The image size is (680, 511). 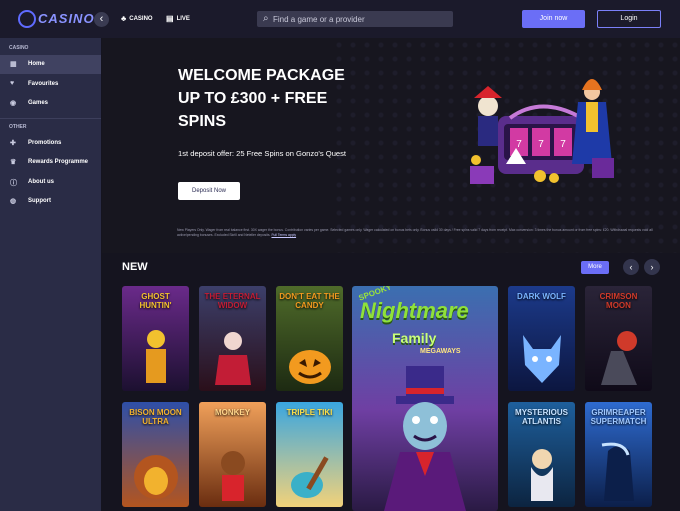 What do you see at coordinates (553, 19) in the screenshot?
I see `join-now-button: Join now` at bounding box center [553, 19].